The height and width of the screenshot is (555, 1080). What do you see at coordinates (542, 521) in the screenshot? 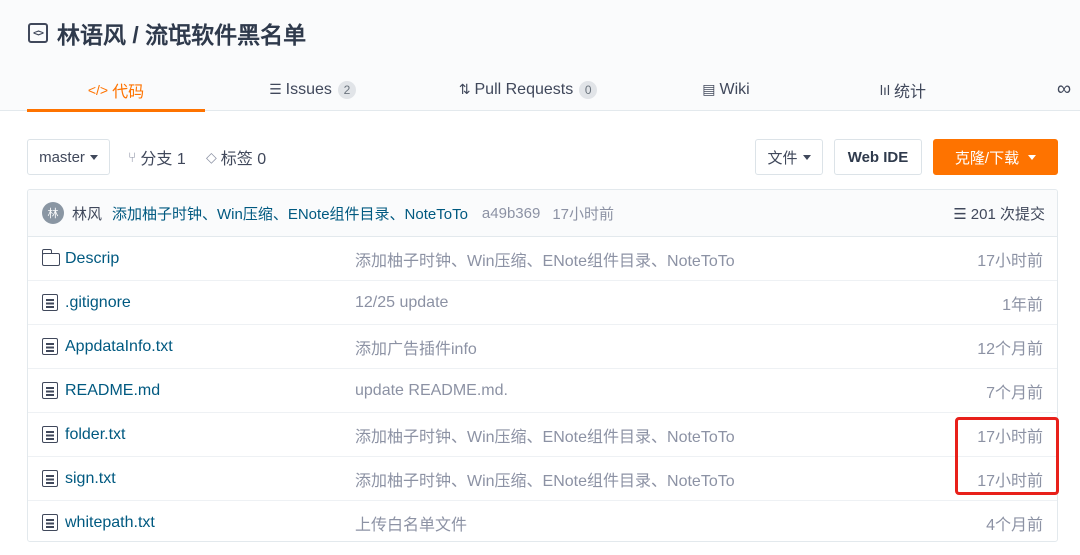
I see `table-row: whitepath.txt 上传白名单文件 4个月前` at bounding box center [542, 521].